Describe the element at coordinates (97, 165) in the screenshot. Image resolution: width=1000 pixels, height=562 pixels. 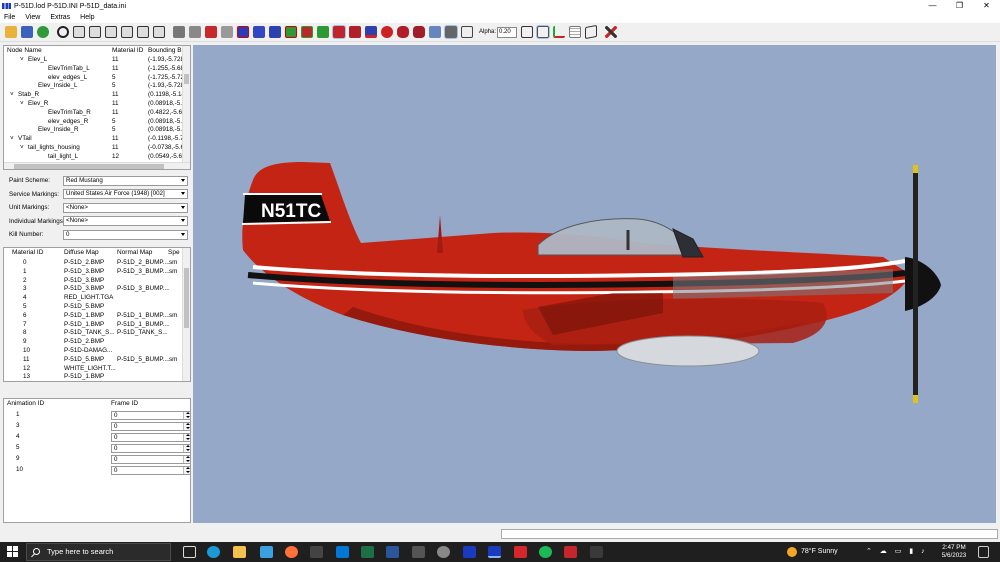
I see `node-tree-hscroll` at that location.